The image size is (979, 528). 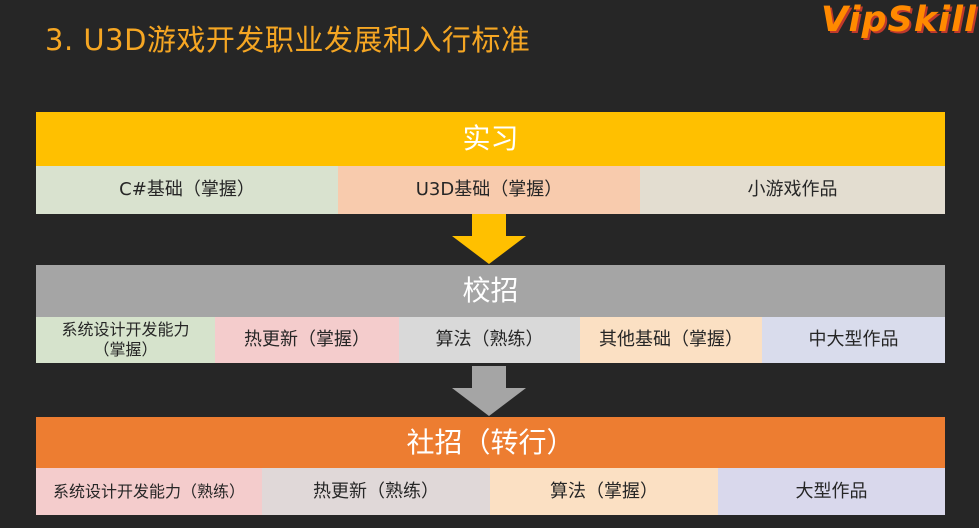 I want to click on requirement-algorithms: 算法（熟练）, so click(x=489, y=340).